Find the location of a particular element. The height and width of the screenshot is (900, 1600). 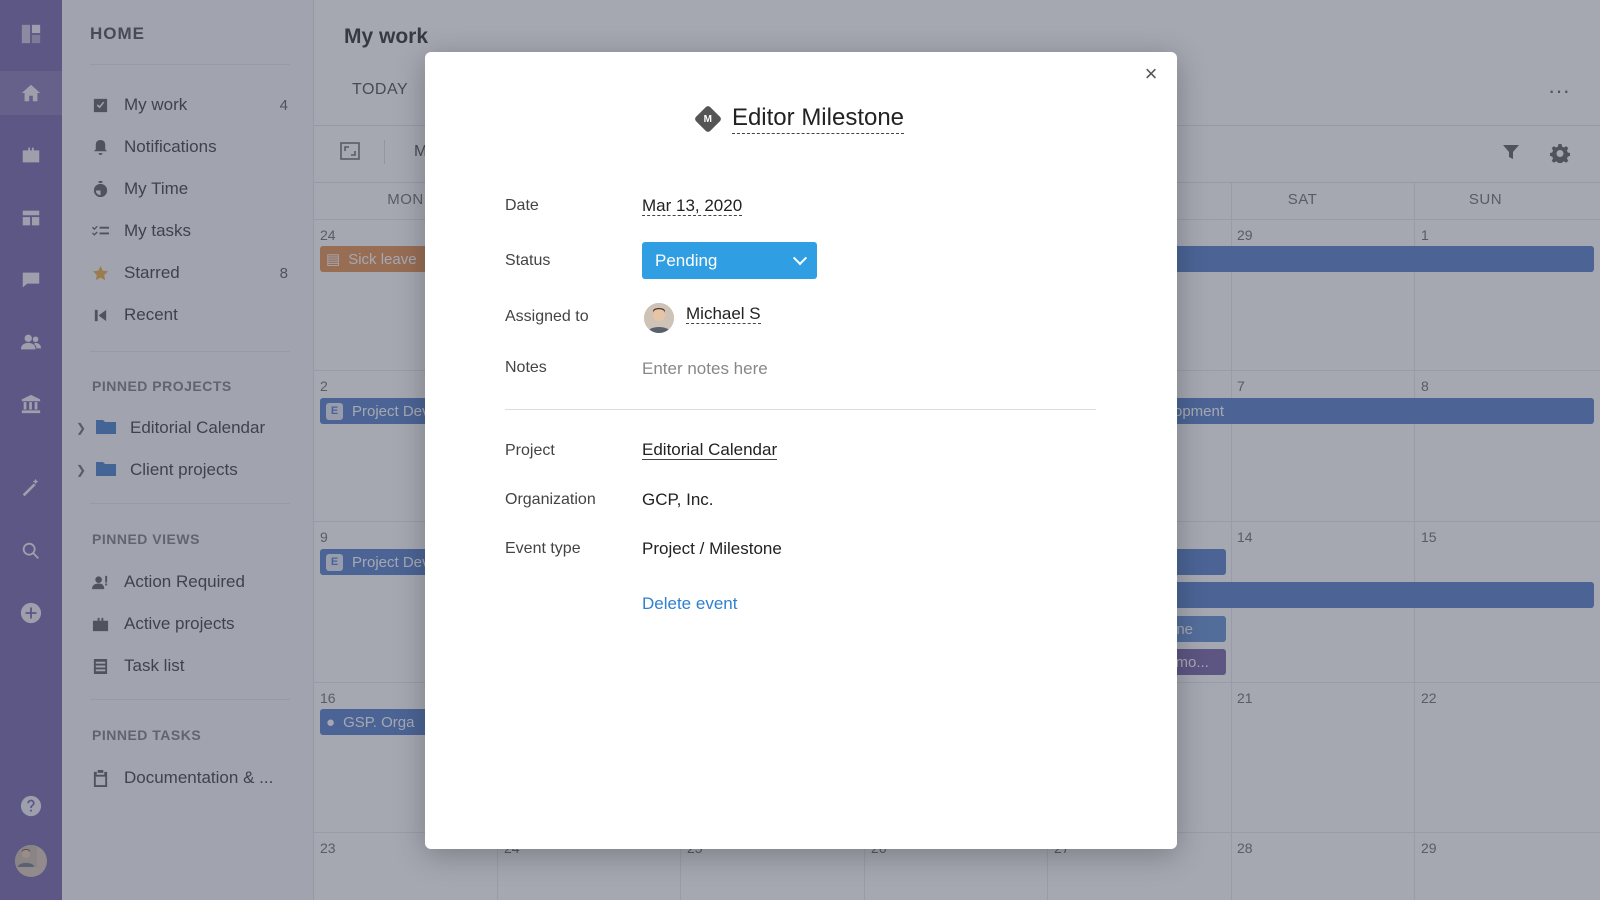

project-label: Project is located at coordinates (530, 450).